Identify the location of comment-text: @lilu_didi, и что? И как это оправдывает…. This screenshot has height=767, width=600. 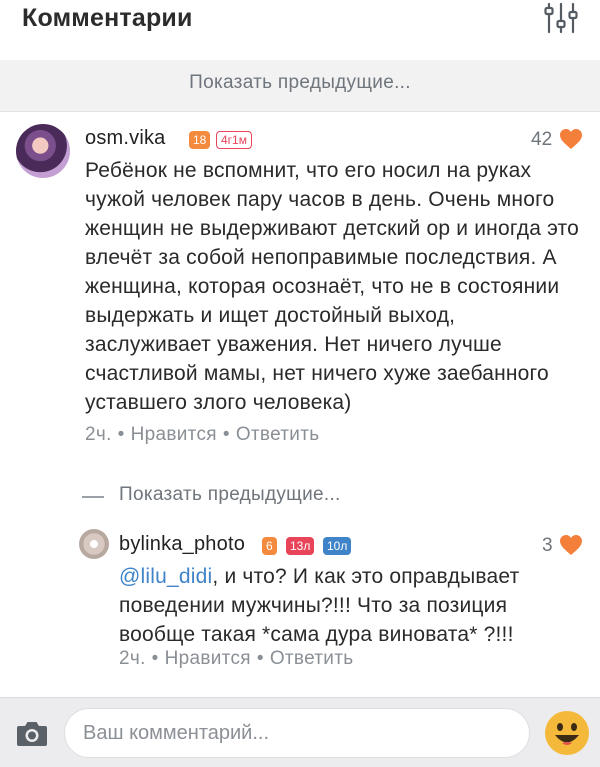
(339, 605).